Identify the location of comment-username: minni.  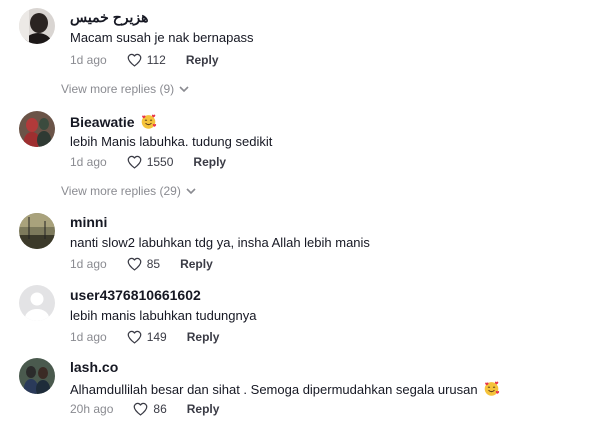
(88, 222).